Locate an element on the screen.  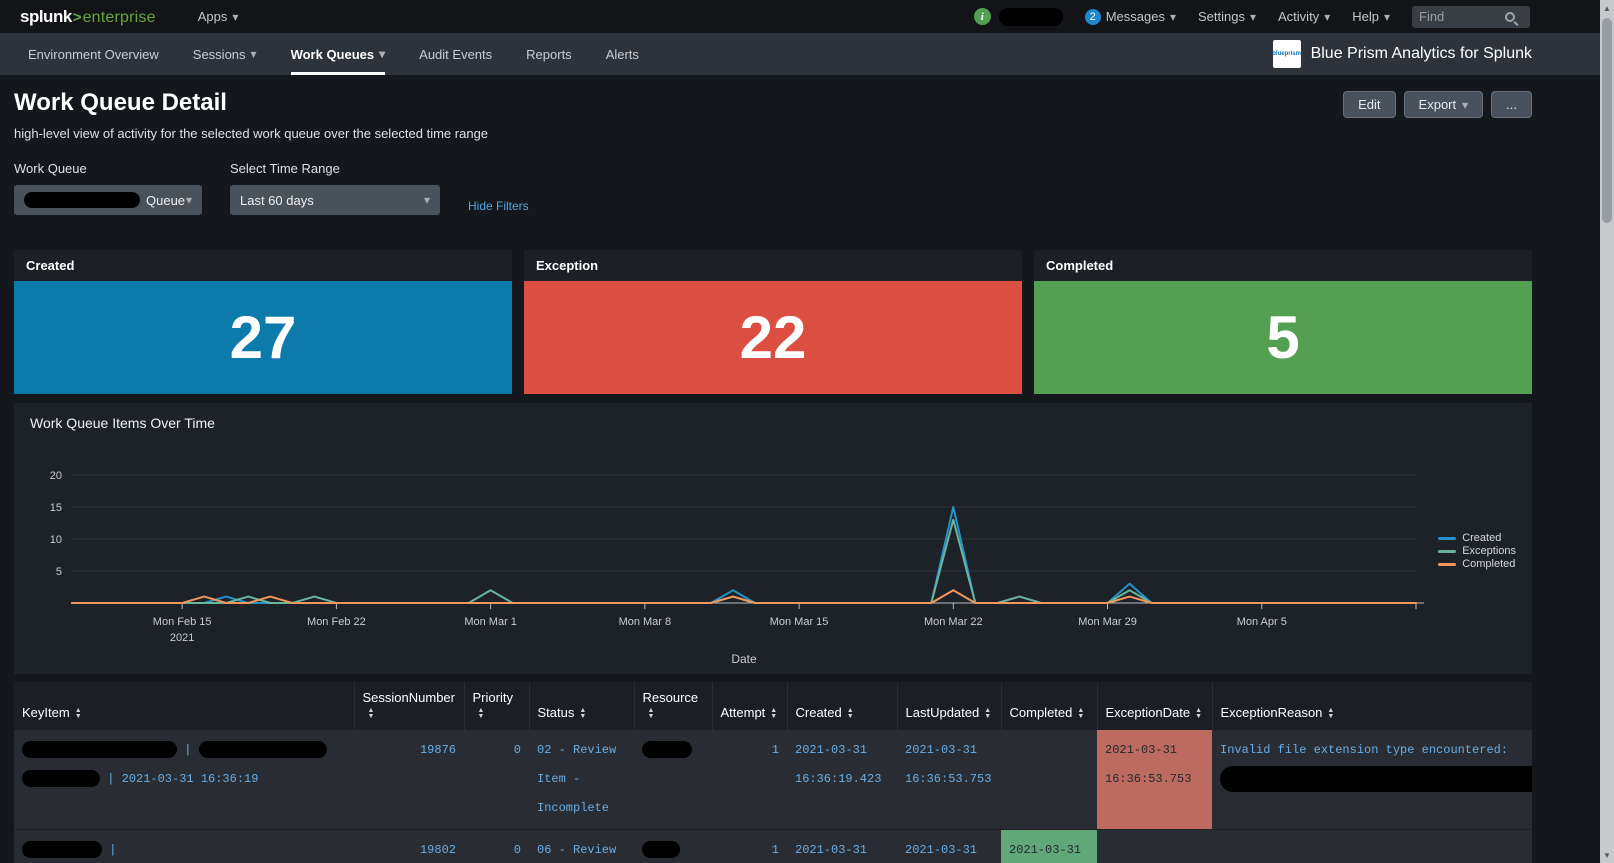
activity-menu: Activity is located at coordinates (1304, 16).